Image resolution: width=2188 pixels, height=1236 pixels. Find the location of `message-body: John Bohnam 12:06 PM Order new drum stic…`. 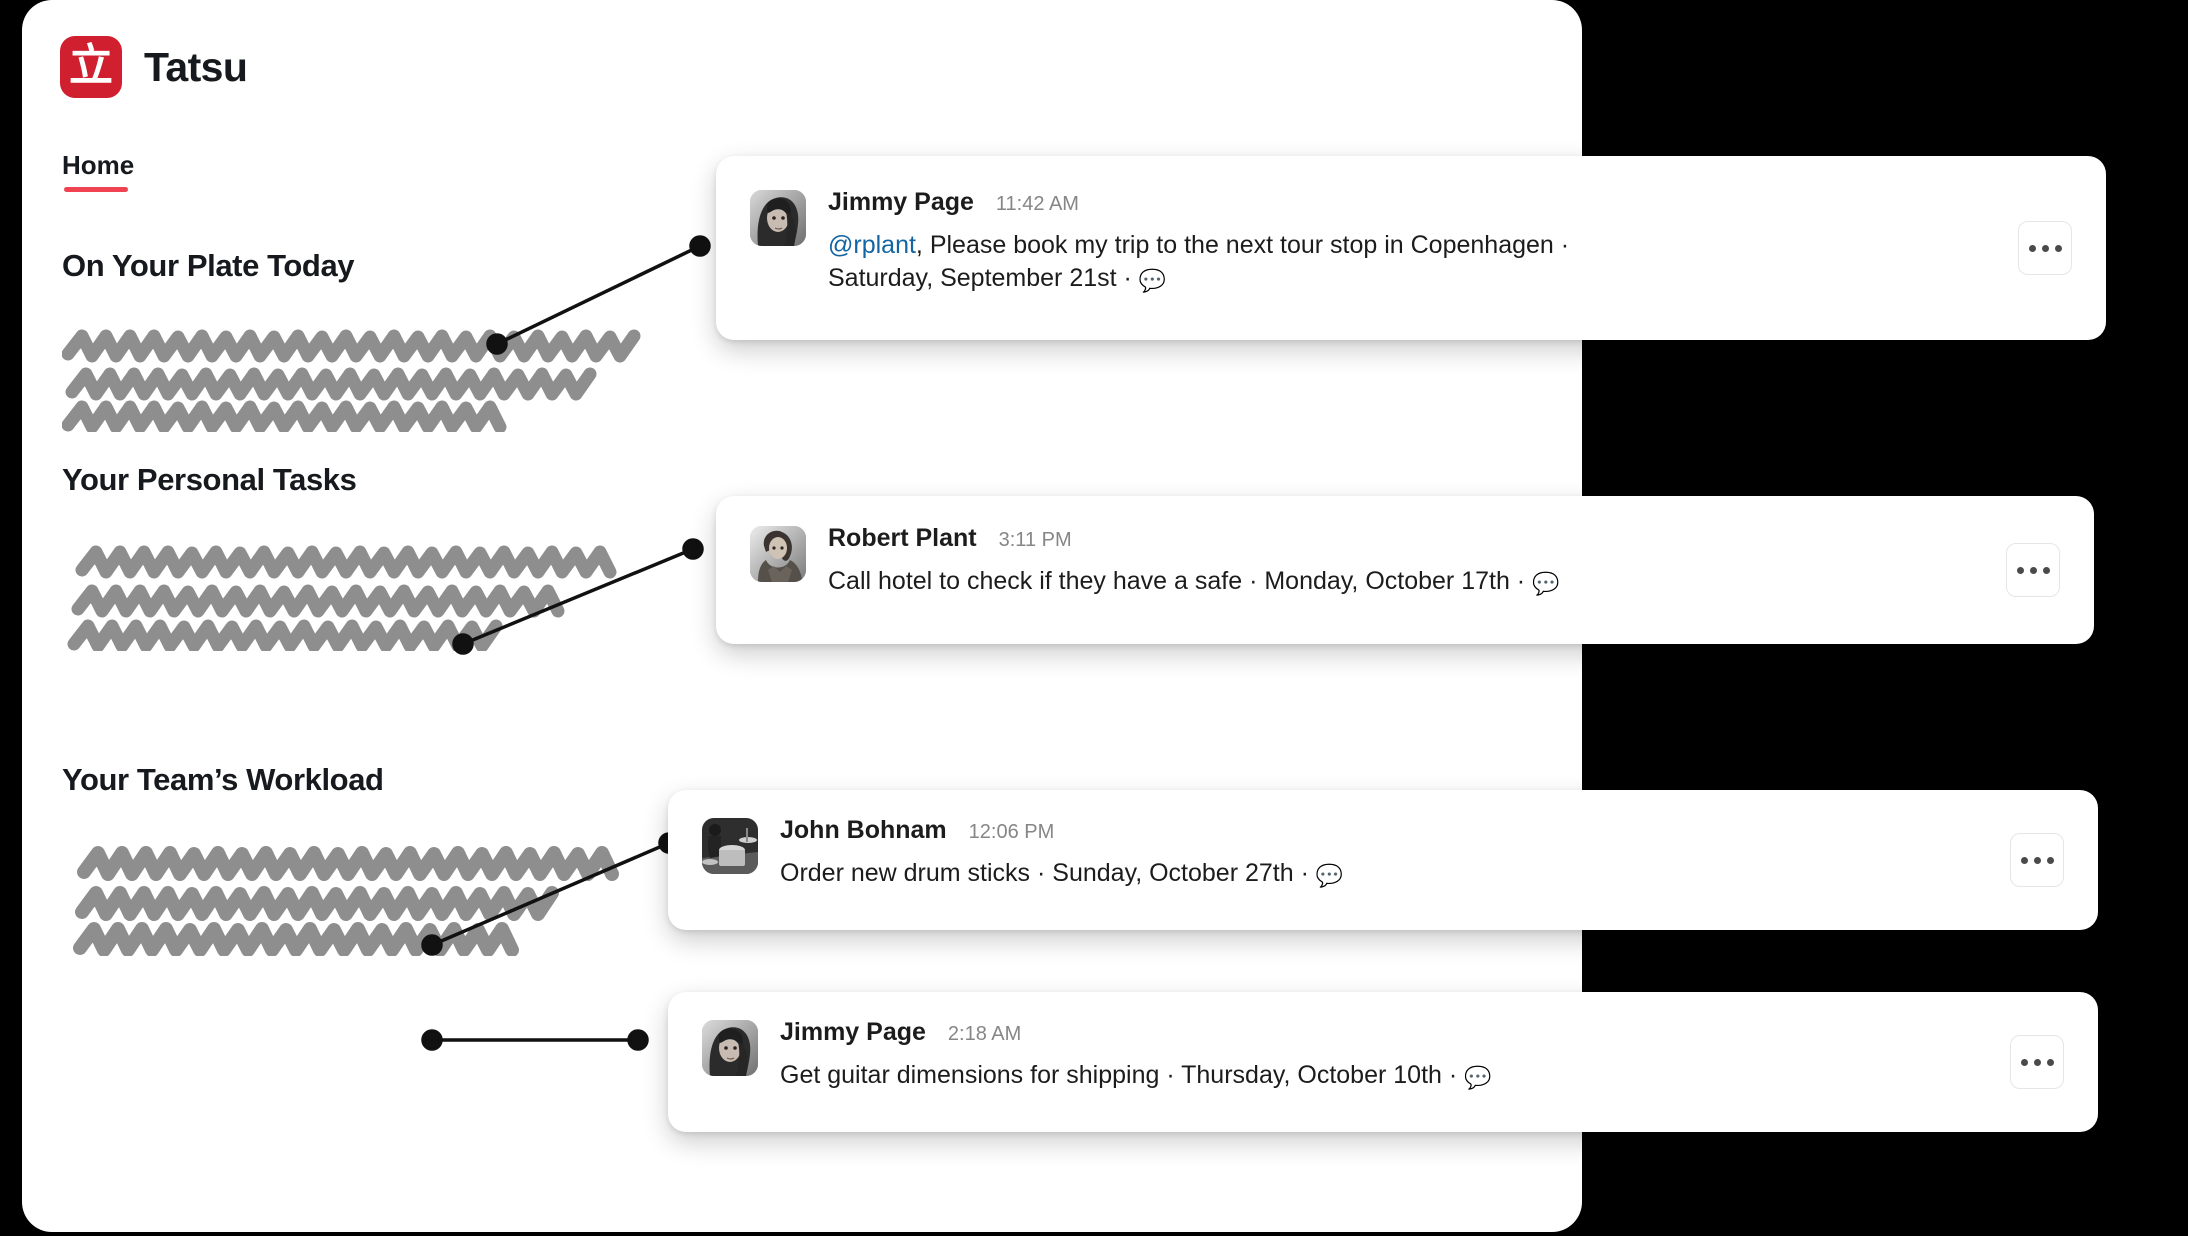

message-body: John Bohnam 12:06 PM Order new drum stic… is located at coordinates (1395, 854).